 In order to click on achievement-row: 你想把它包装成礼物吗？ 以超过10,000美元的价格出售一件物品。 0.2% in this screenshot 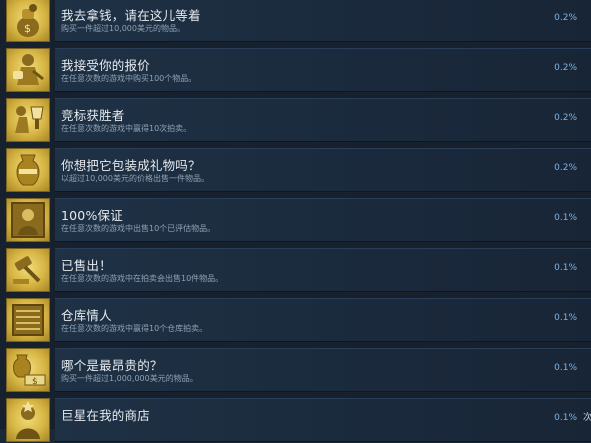, I will do `click(295, 170)`.